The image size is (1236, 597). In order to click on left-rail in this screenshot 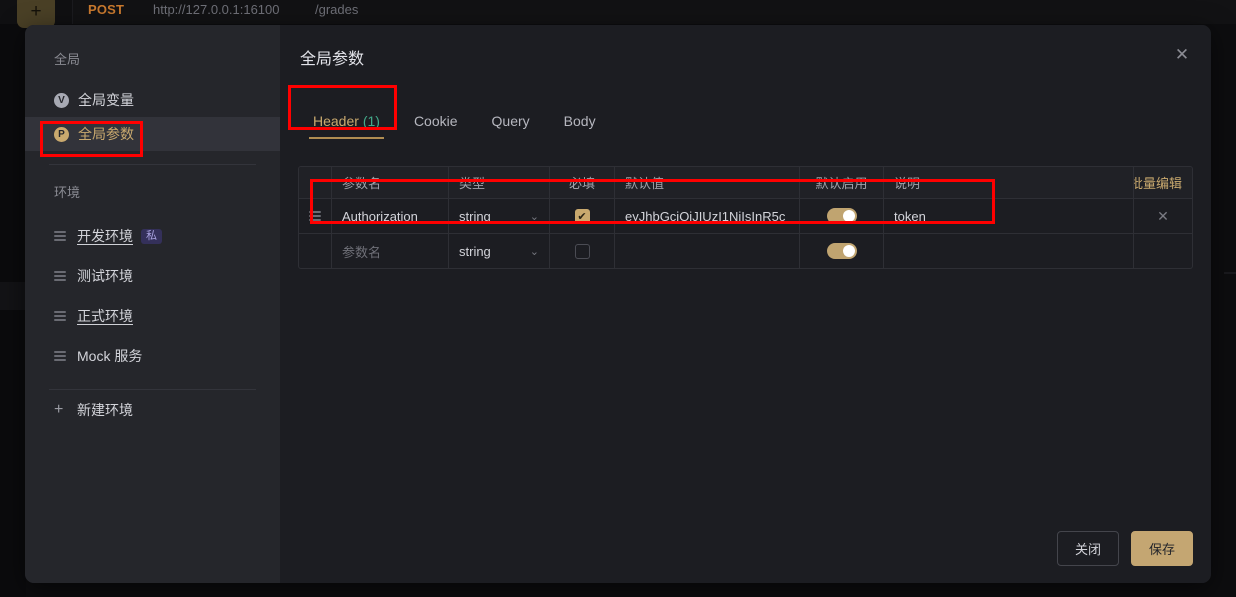, I will do `click(13, 310)`.